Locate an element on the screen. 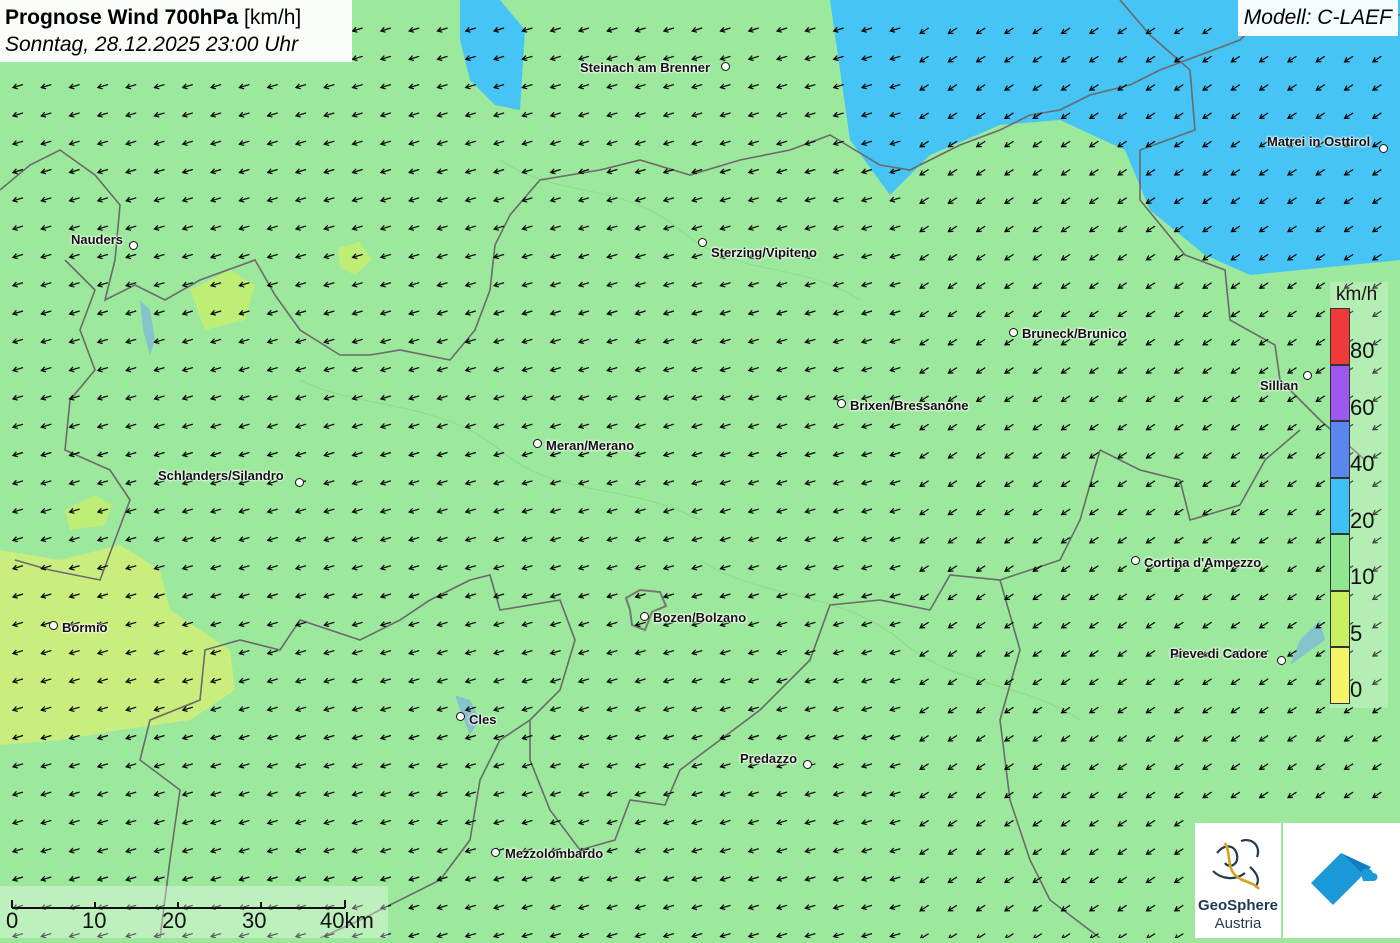  geosphere-logo-line2: Austria is located at coordinates (1238, 923).